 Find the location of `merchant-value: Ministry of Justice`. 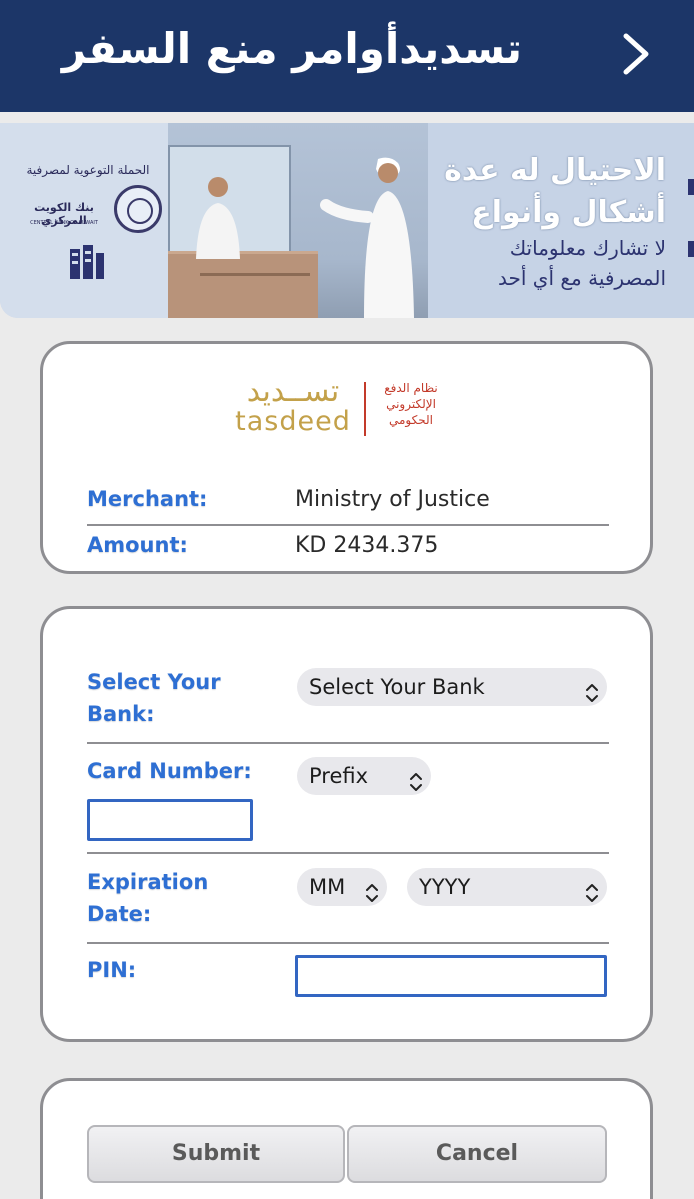

merchant-value: Ministry of Justice is located at coordinates (392, 499).